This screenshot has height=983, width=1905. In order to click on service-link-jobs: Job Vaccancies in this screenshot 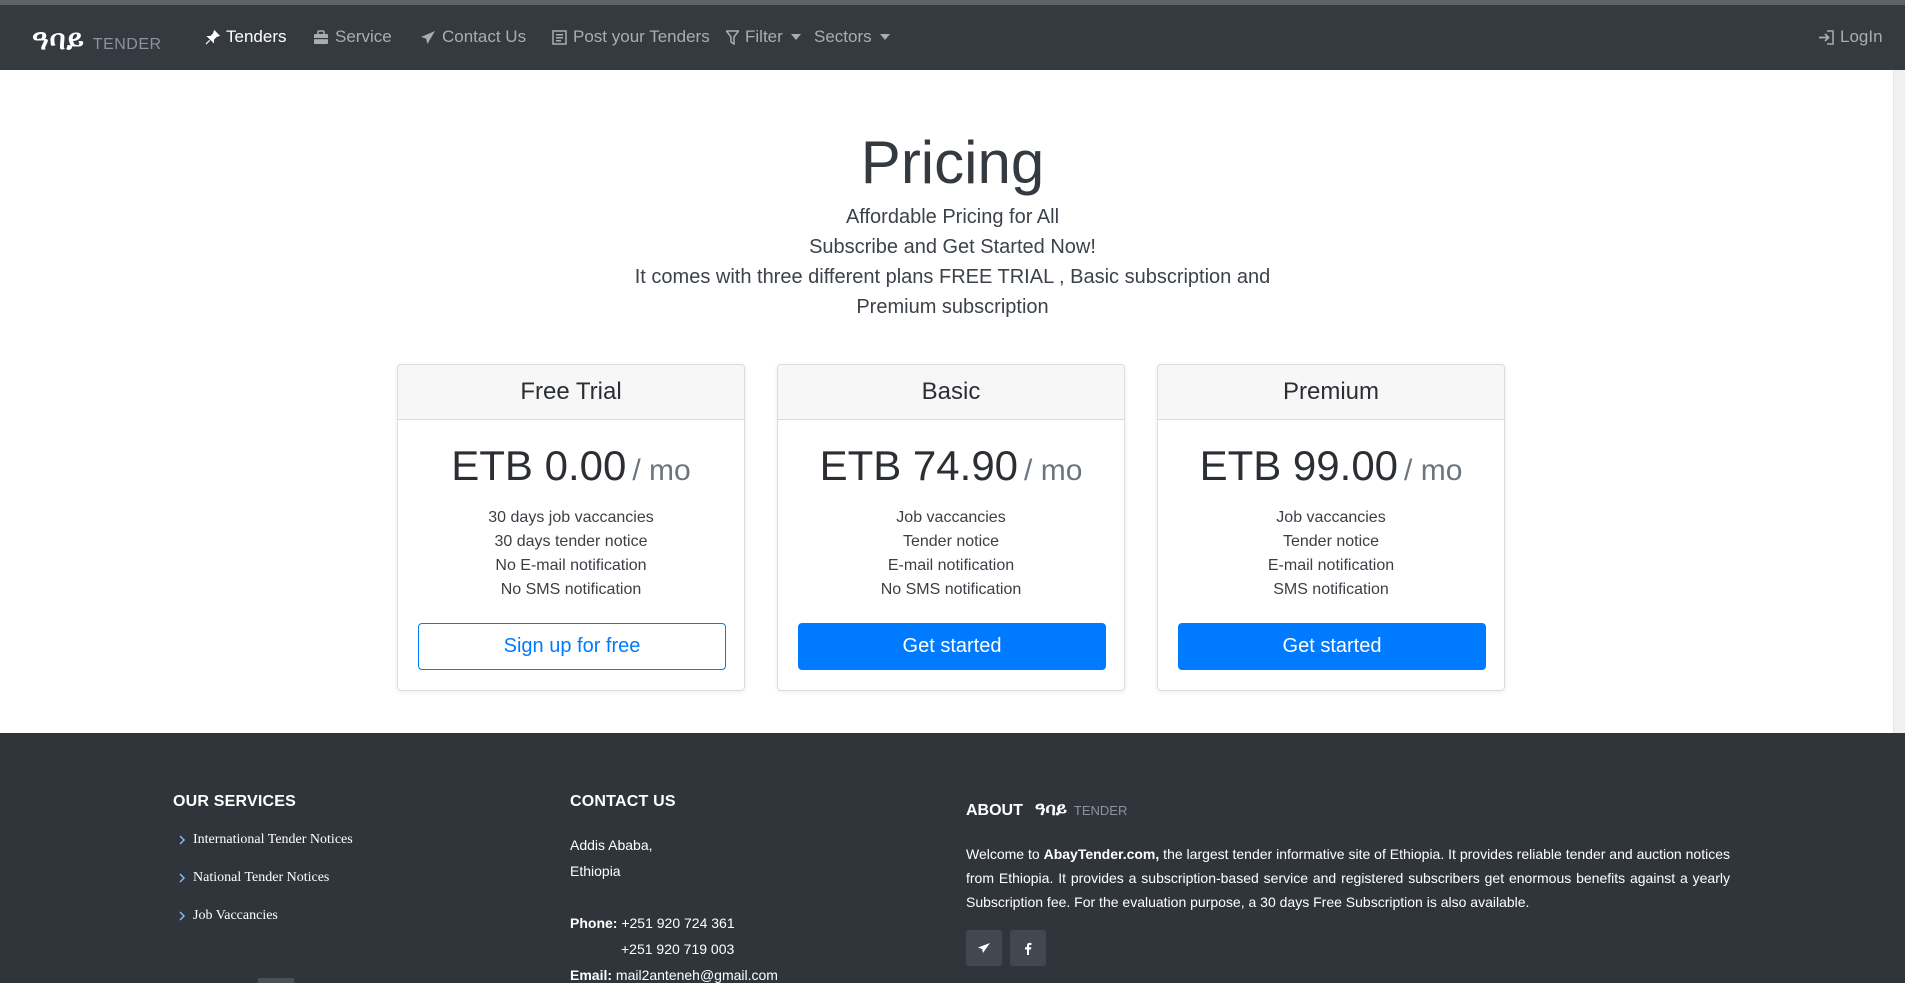, I will do `click(235, 916)`.